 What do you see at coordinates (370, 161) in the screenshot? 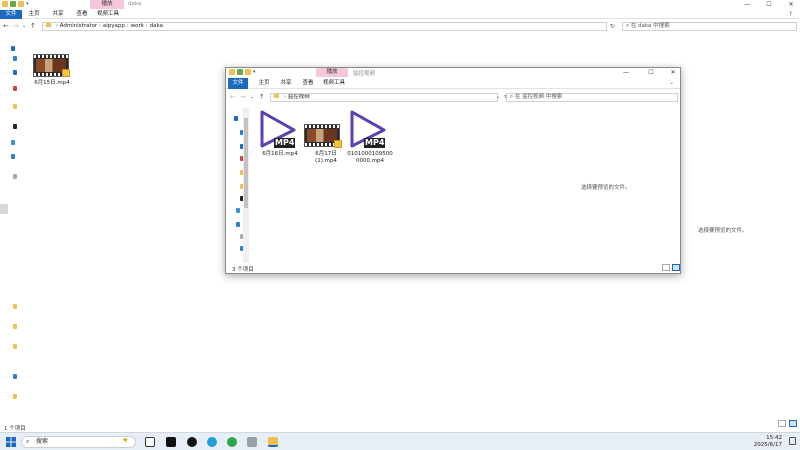
I see `file-name-line2: 0000.mp4` at bounding box center [370, 161].